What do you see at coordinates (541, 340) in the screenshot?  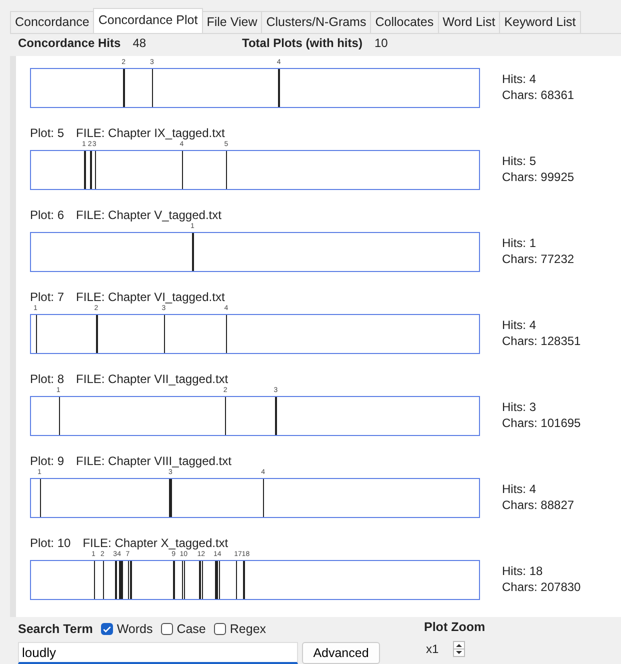 I see `chars-count: Chars: 128351` at bounding box center [541, 340].